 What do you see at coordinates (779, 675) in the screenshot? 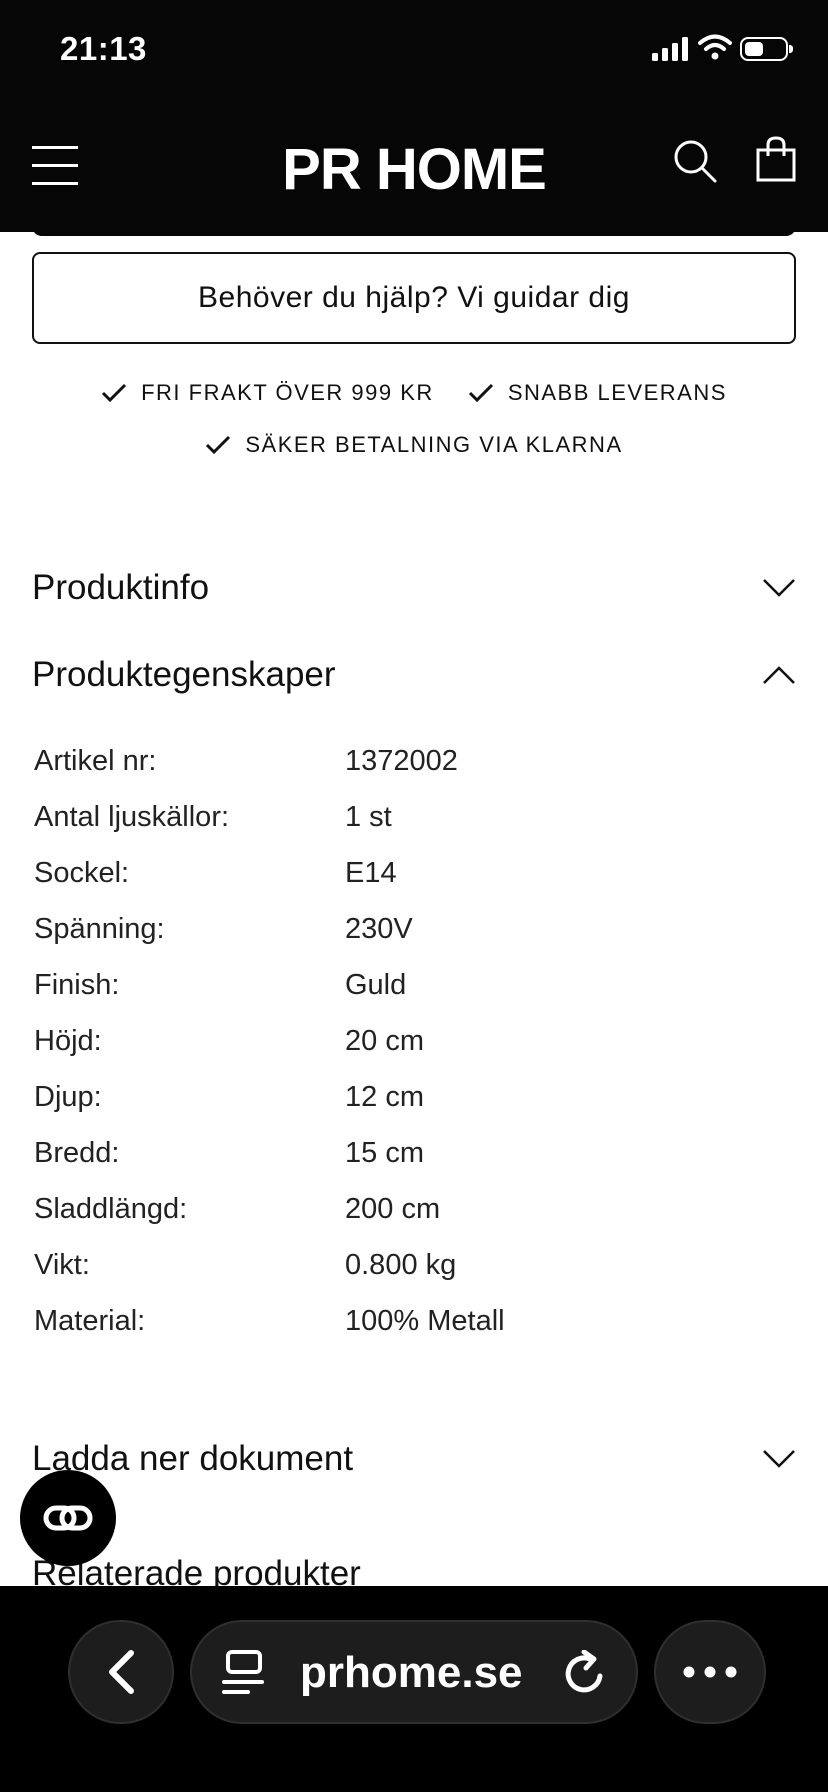
I see `chevron-up-icon` at bounding box center [779, 675].